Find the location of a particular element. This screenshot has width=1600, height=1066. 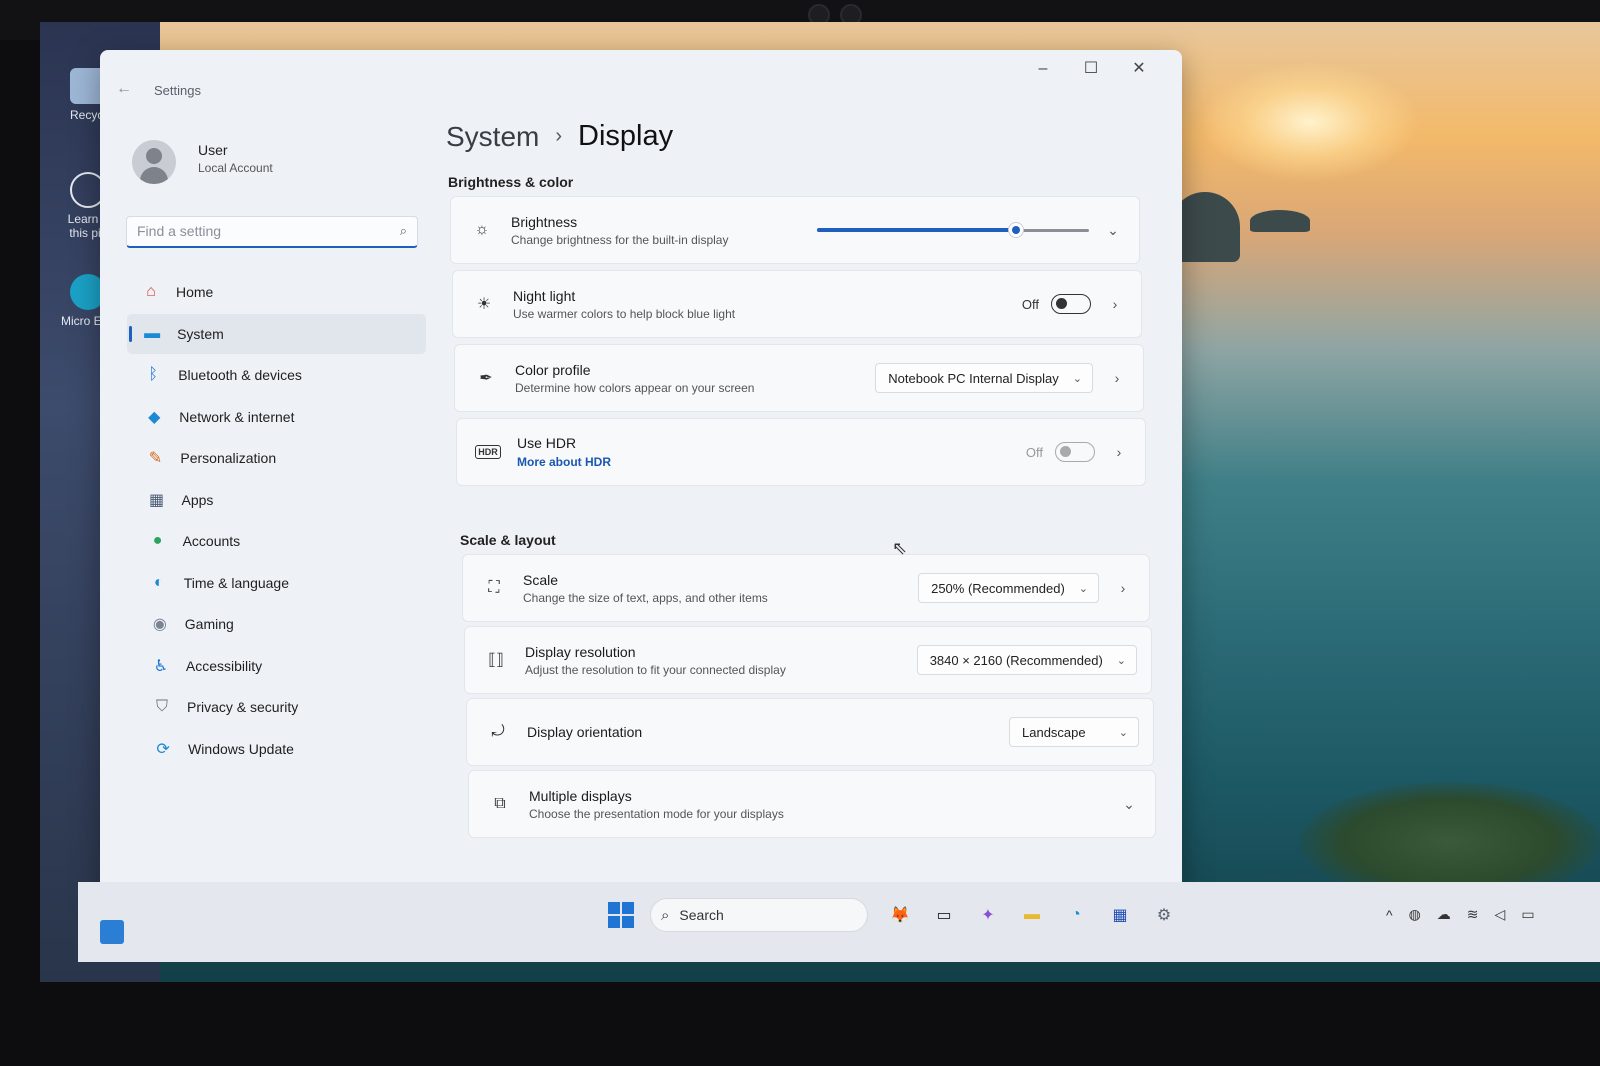

minimize-button: – is located at coordinates (1043, 69).